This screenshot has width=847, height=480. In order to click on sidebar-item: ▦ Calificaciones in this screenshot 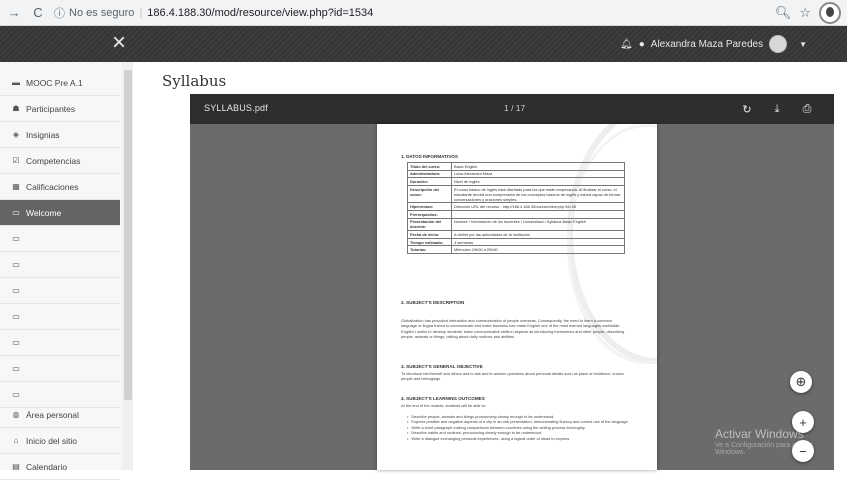, I will do `click(60, 187)`.